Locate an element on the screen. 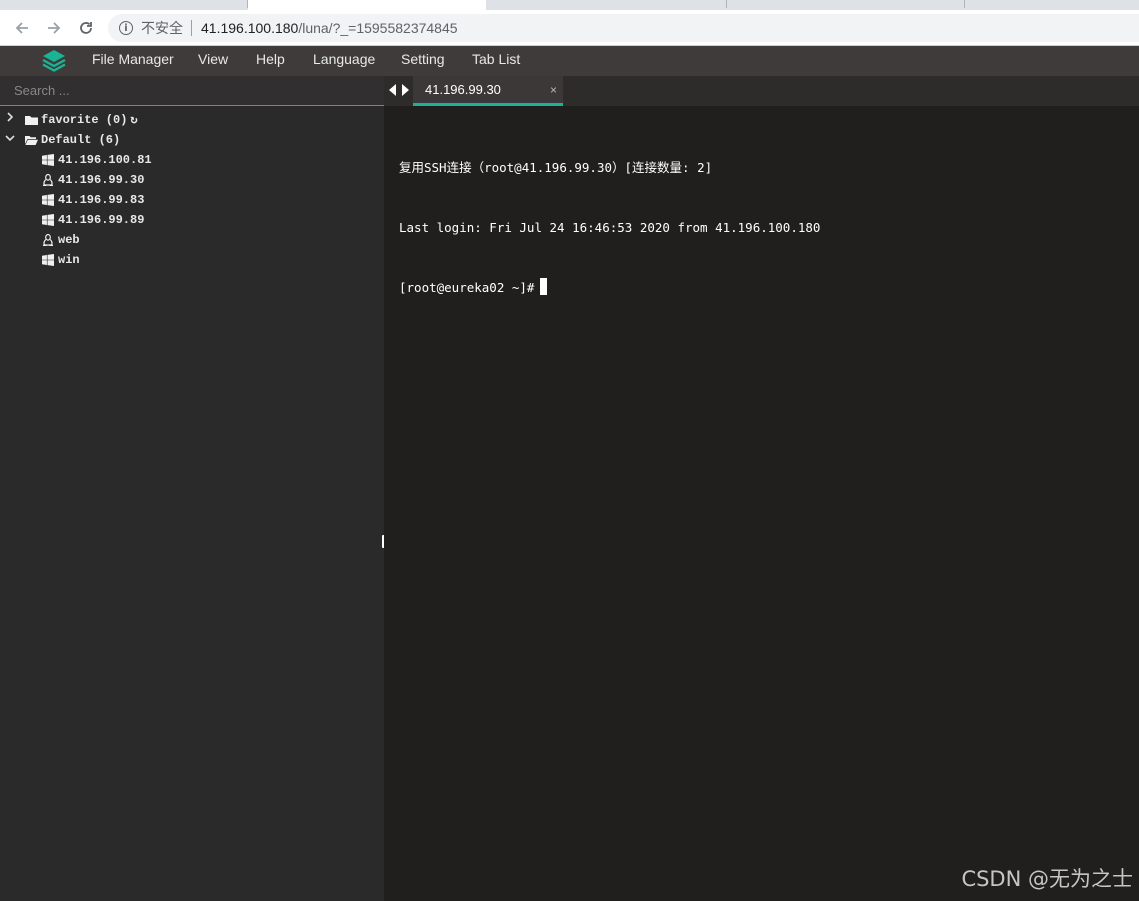 The image size is (1139, 901). search-input is located at coordinates (192, 90).